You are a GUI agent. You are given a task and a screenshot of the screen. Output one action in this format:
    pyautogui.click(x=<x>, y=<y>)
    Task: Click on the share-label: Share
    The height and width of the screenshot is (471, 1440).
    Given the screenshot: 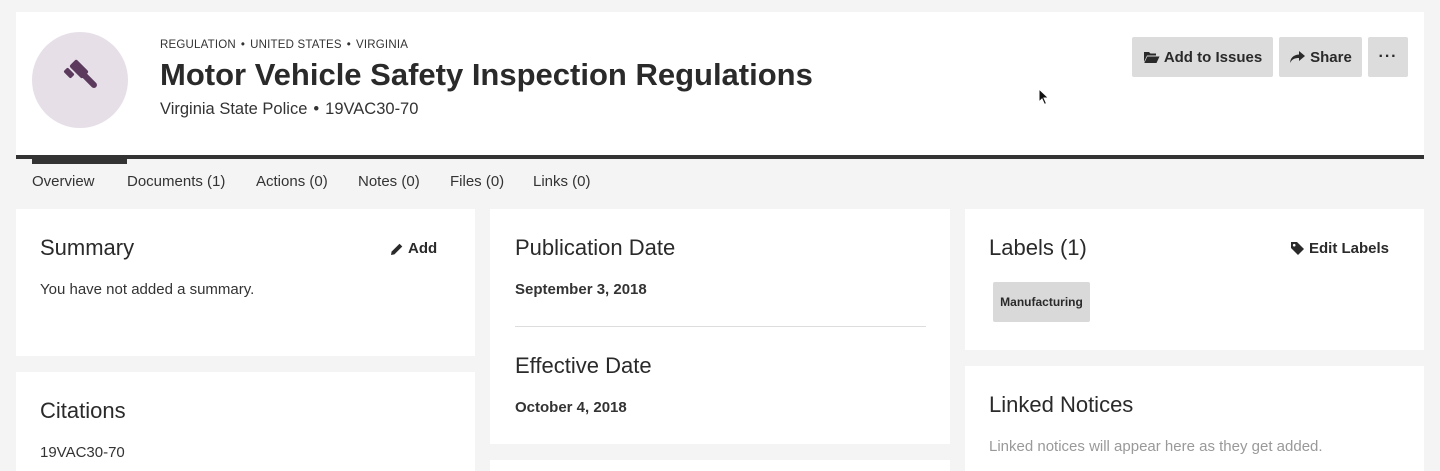 What is the action you would take?
    pyautogui.click(x=1331, y=57)
    